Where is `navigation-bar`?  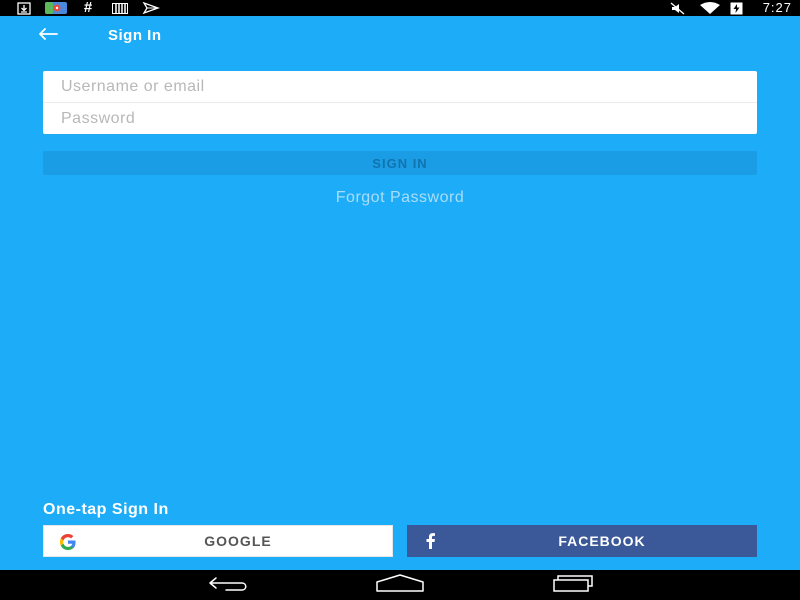 navigation-bar is located at coordinates (400, 585).